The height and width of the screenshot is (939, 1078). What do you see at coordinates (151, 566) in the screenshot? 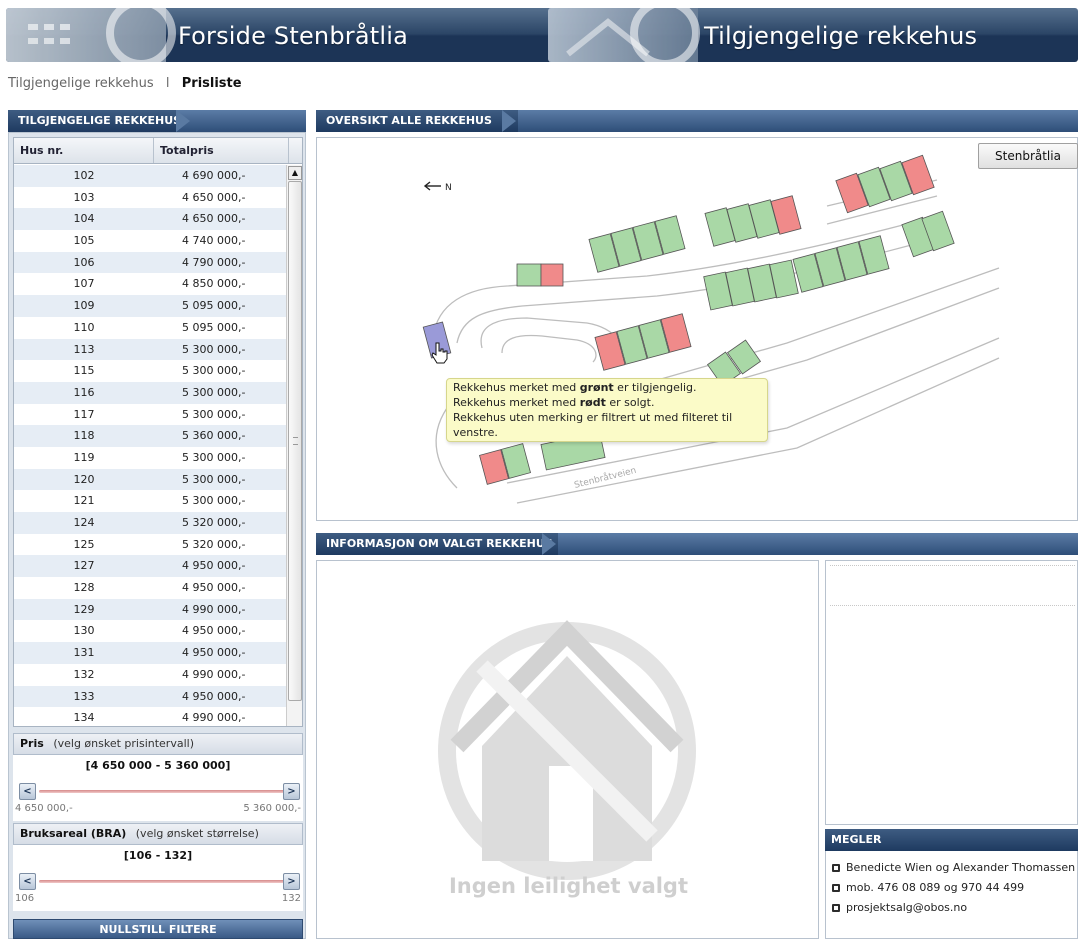
I see `table-row: 127 4 950 000,-` at bounding box center [151, 566].